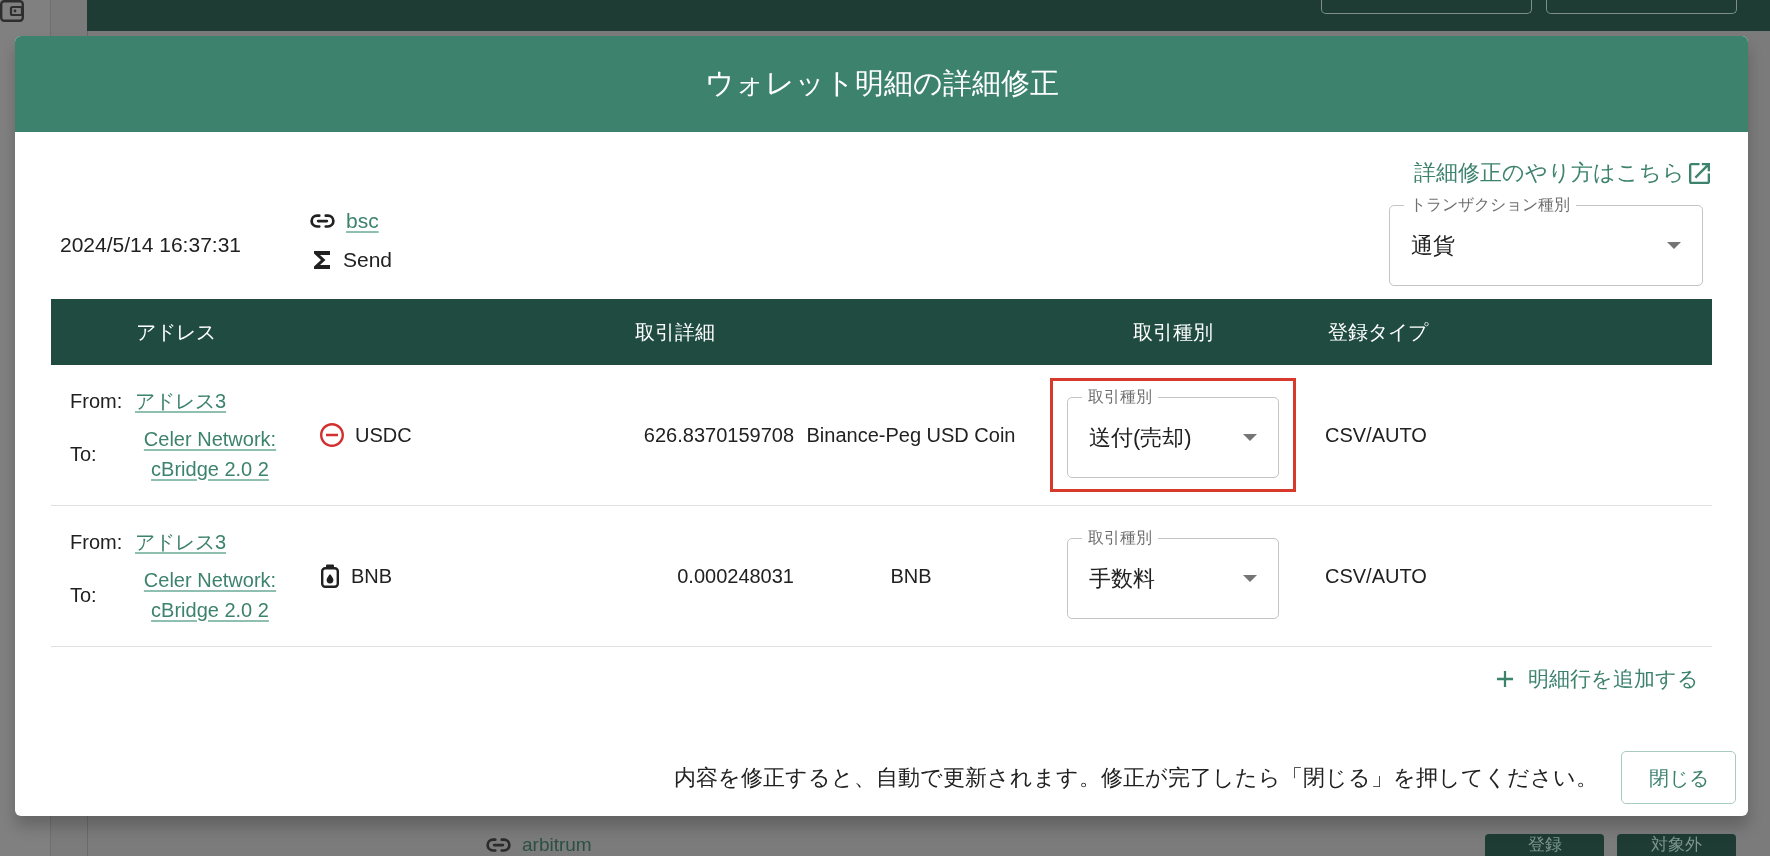 The height and width of the screenshot is (856, 1770). Describe the element at coordinates (330, 576) in the screenshot. I see `drop-tag-icon` at that location.